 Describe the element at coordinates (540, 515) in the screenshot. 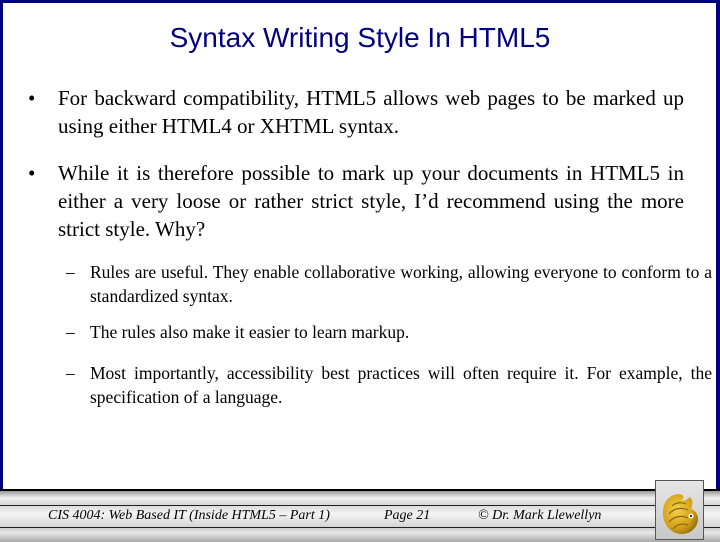

I see `footer-author: © Dr. Mark Llewellyn` at that location.